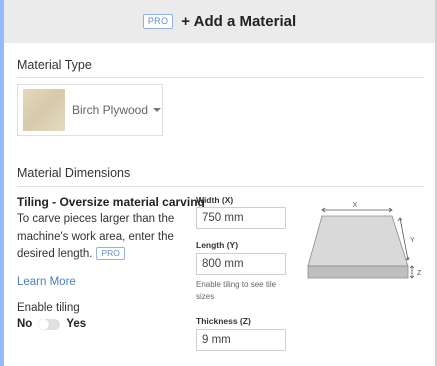 The image size is (437, 366). What do you see at coordinates (44, 110) in the screenshot?
I see `material-swatch` at bounding box center [44, 110].